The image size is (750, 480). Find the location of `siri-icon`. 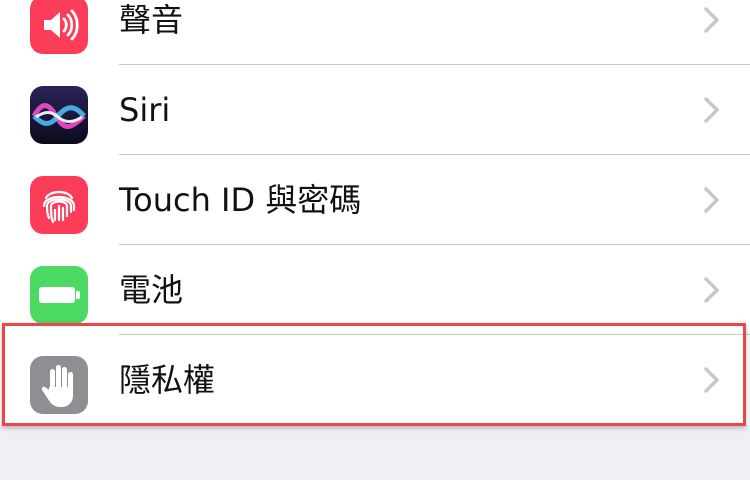

siri-icon is located at coordinates (59, 115).